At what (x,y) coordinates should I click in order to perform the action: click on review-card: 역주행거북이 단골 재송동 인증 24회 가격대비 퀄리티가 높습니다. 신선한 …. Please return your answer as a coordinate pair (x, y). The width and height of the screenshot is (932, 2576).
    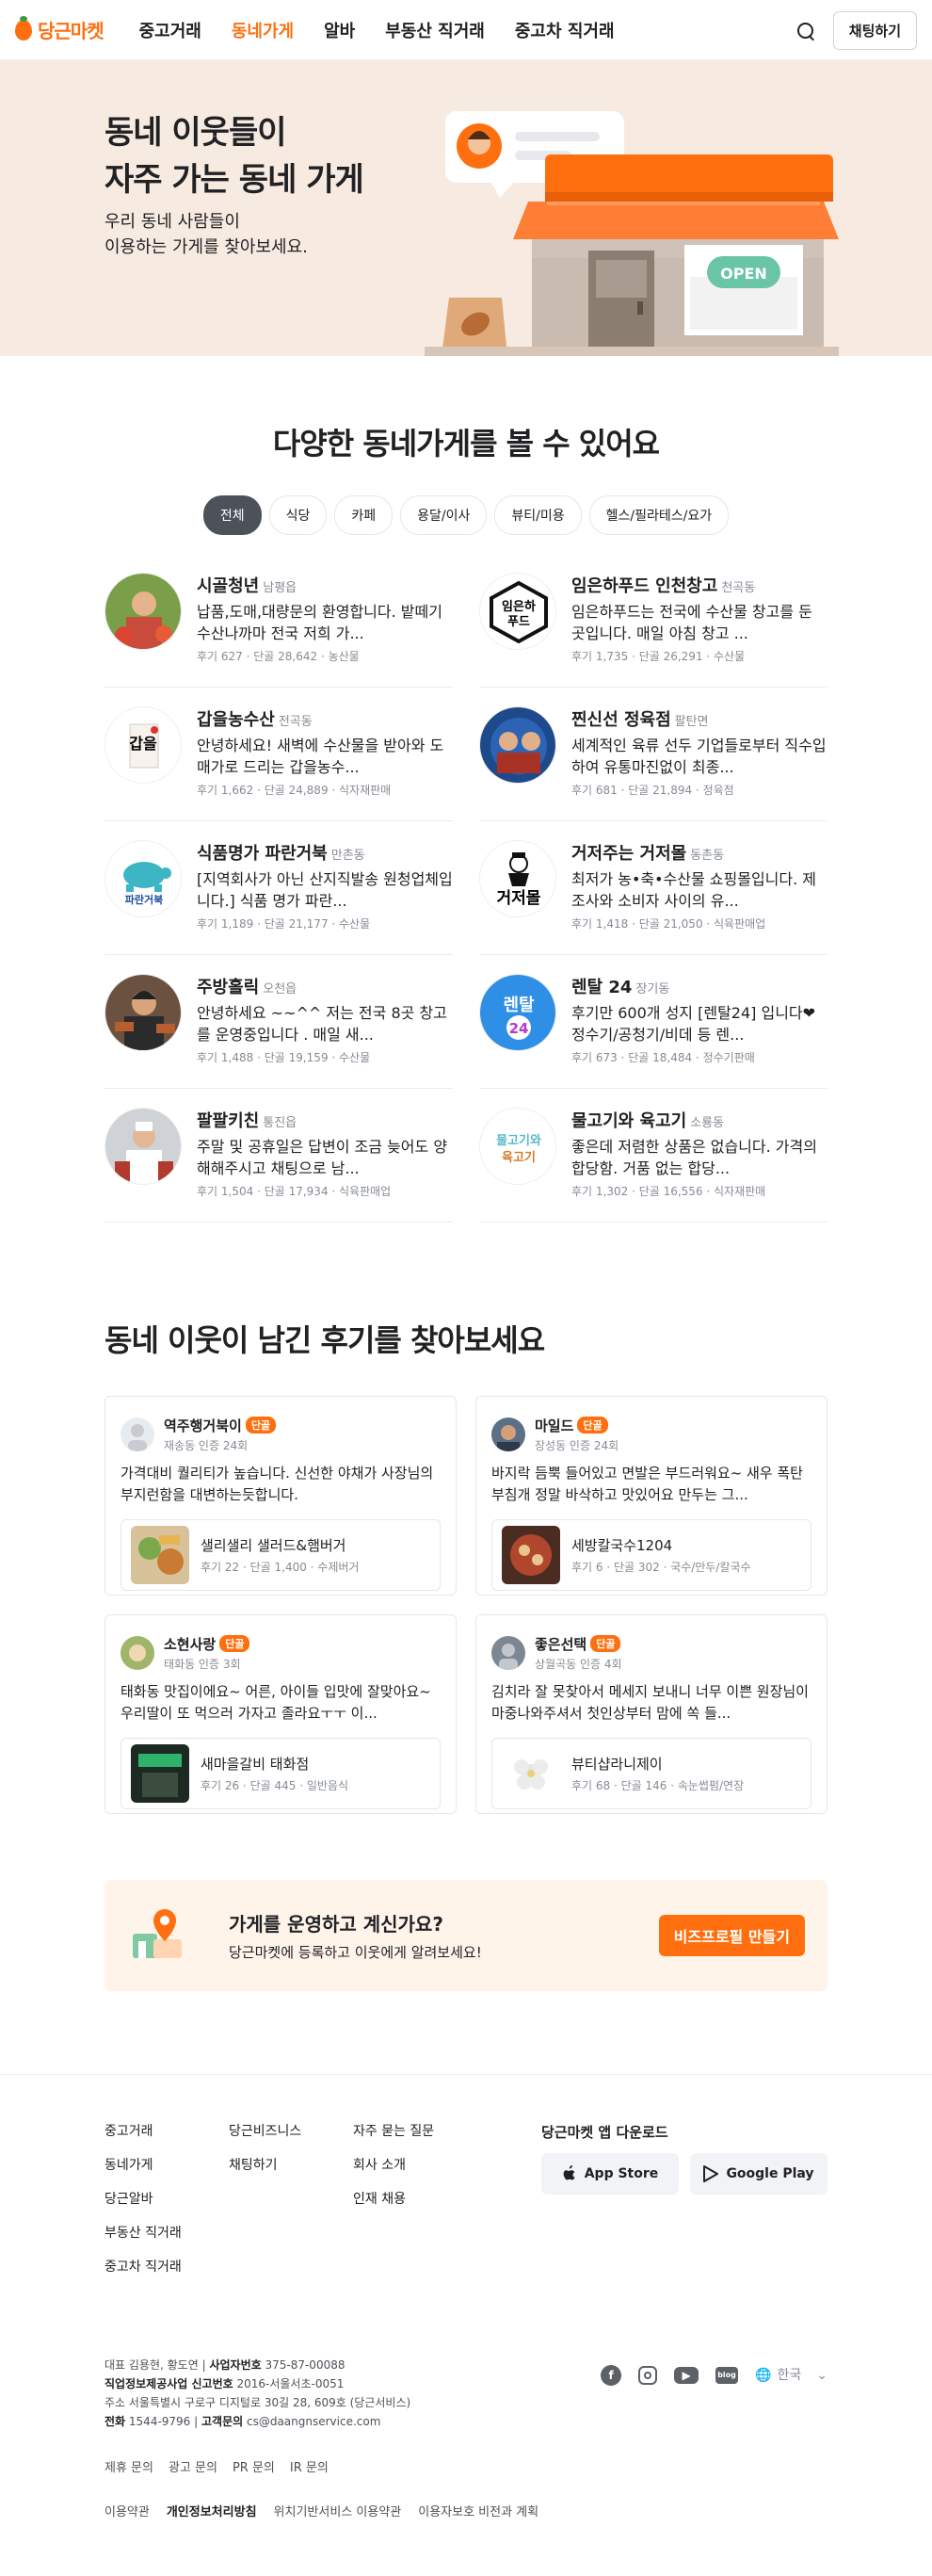
    Looking at the image, I should click on (280, 1496).